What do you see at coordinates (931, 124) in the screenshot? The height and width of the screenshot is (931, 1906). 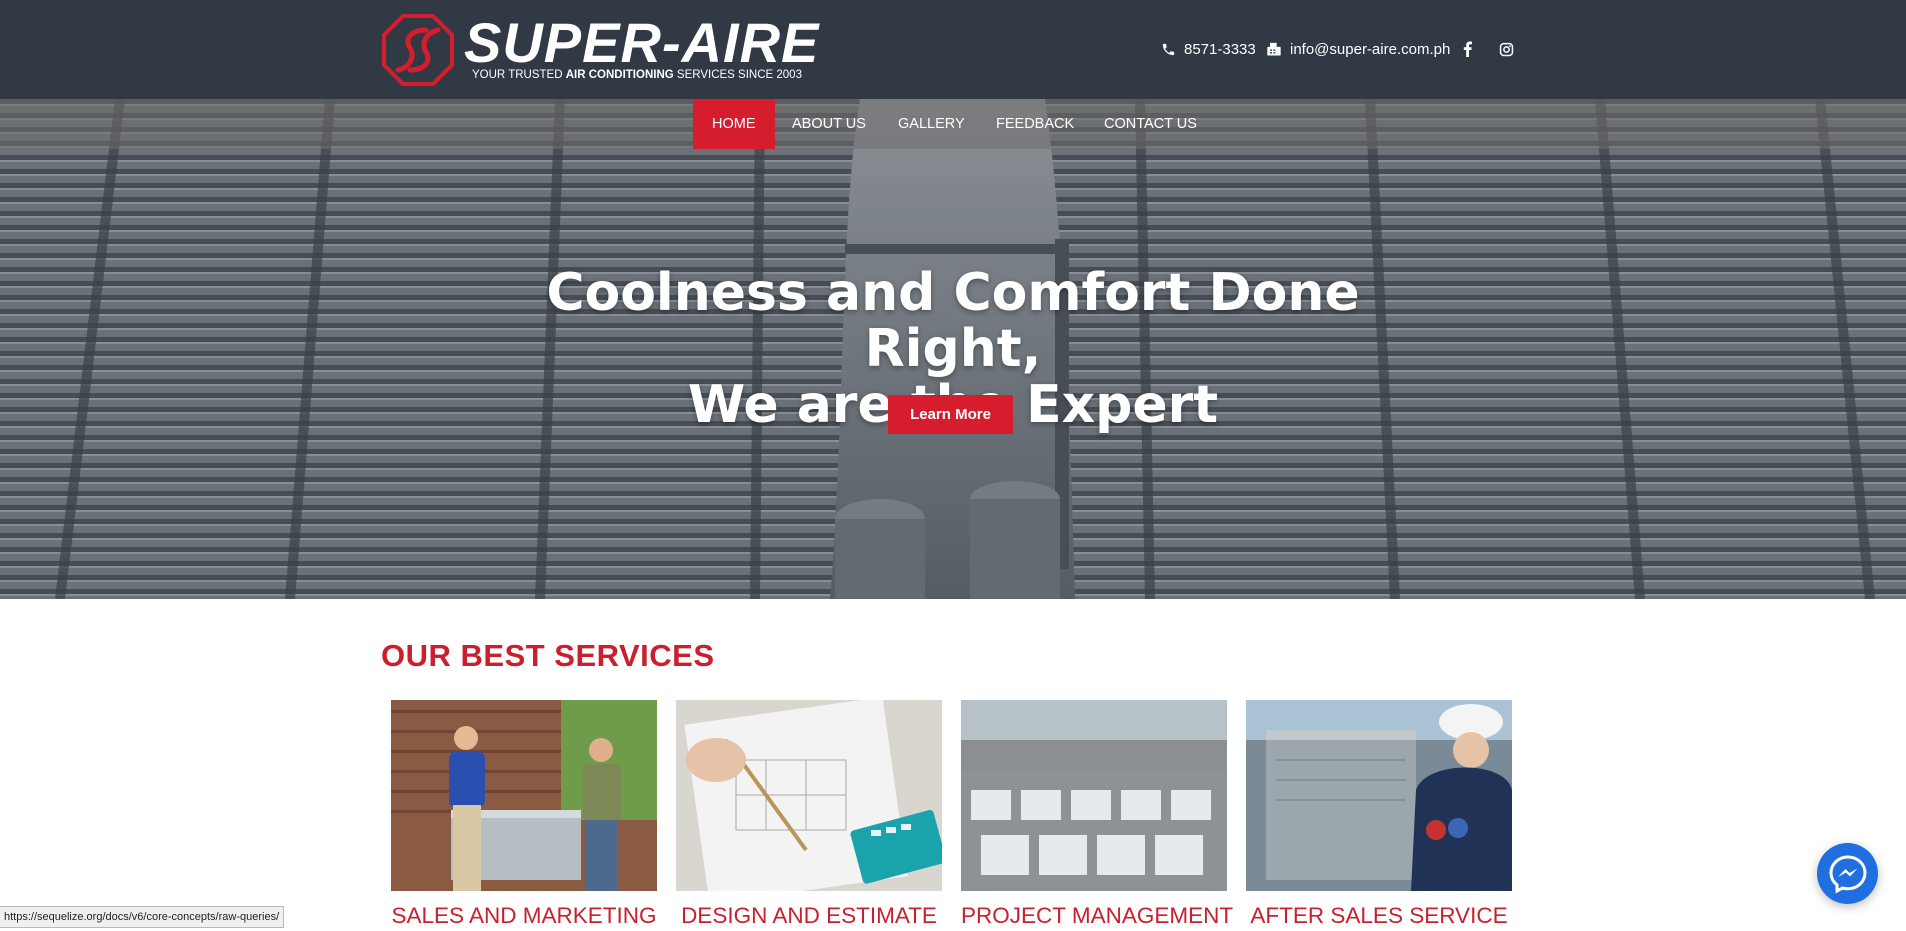 I see `nav-gallery: GALLERY` at bounding box center [931, 124].